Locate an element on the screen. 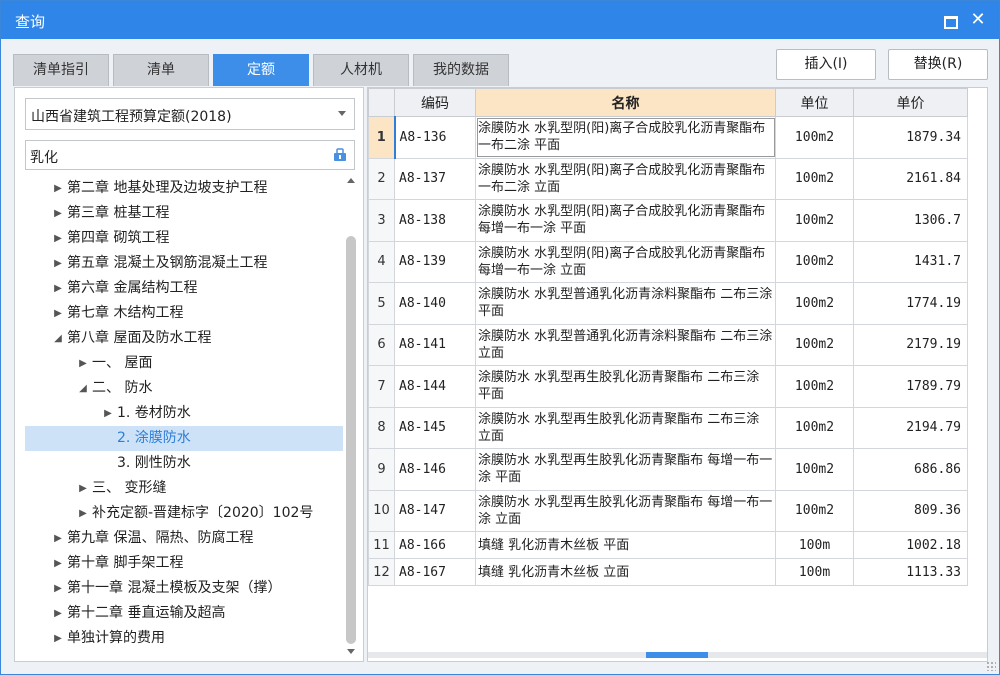  row-name: 涂膜防水 水乳型普通乳化沥青涂料聚酯布 二布三涂 平面 is located at coordinates (625, 303).